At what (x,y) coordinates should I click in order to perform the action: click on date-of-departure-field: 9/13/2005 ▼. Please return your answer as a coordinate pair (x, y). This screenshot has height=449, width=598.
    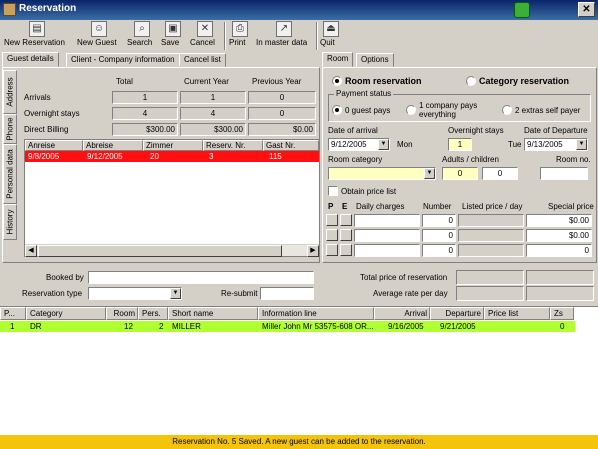
    Looking at the image, I should click on (556, 144).